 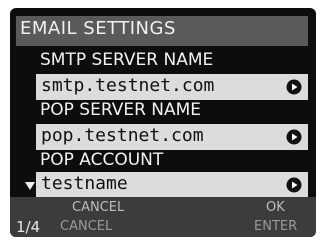 What do you see at coordinates (98, 207) in the screenshot?
I see `cancel-hint: CANCEL` at bounding box center [98, 207].